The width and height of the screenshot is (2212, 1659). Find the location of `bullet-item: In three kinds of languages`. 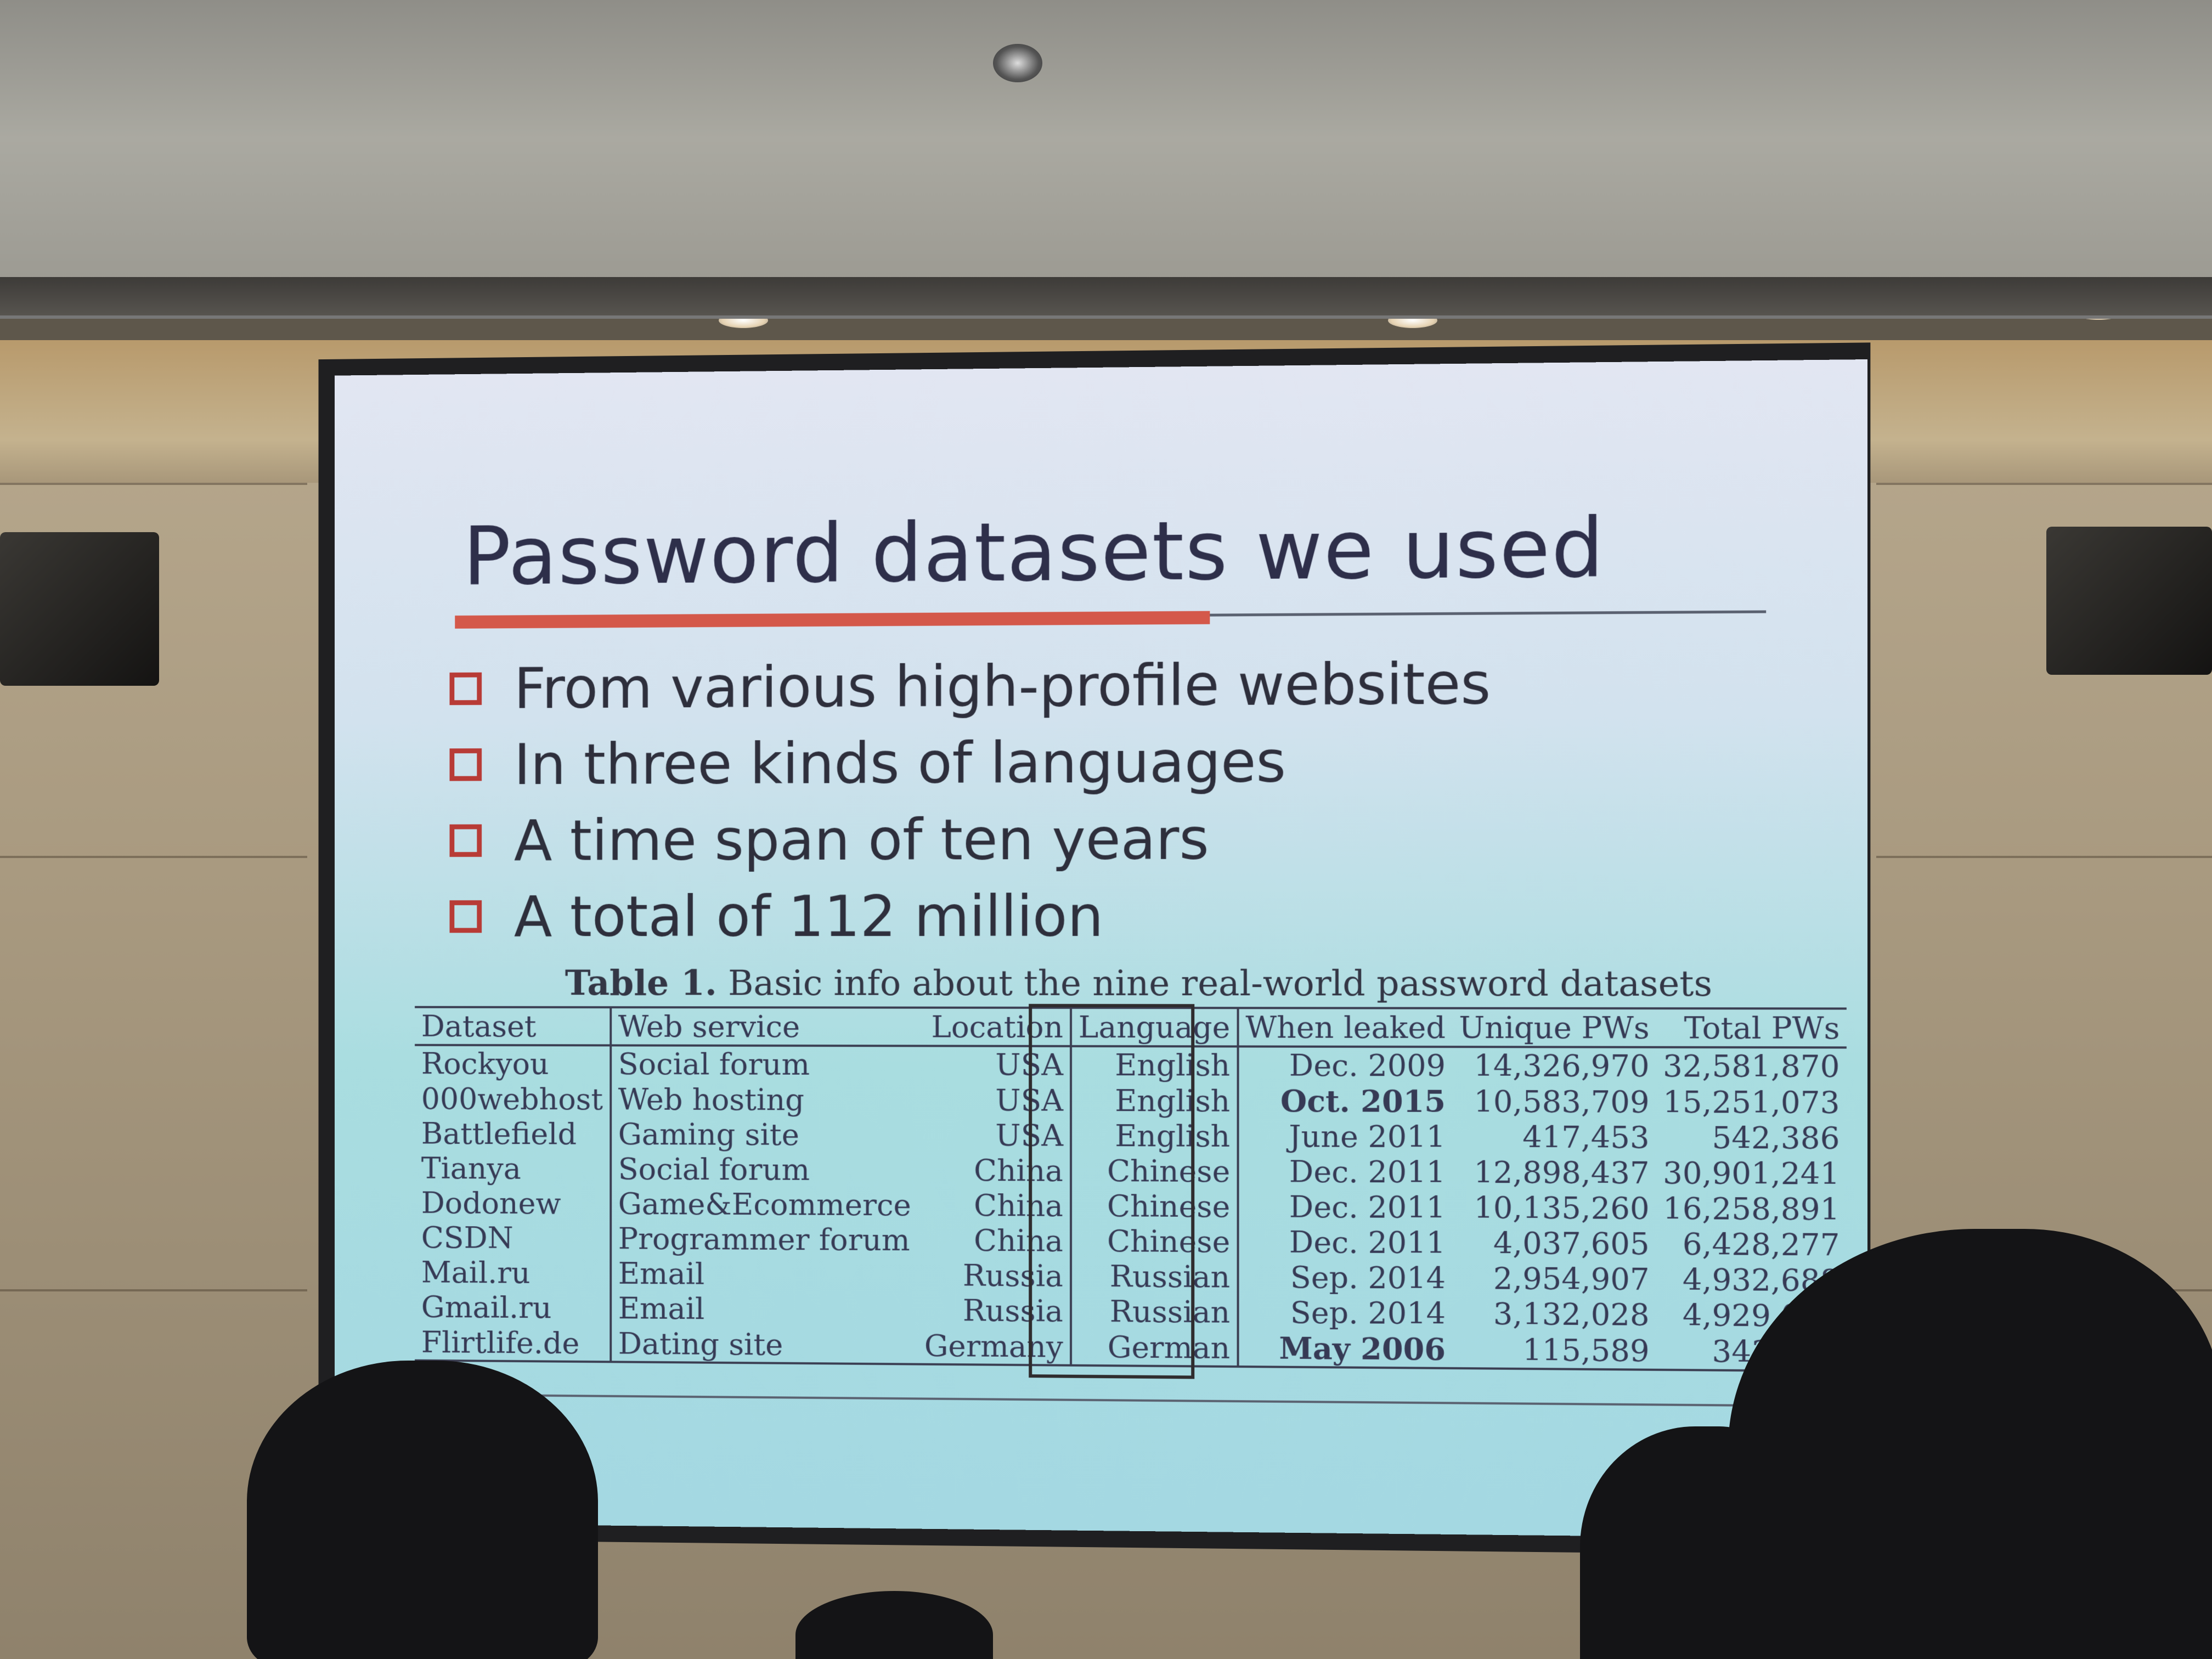

bullet-item: In three kinds of languages is located at coordinates (970, 763).